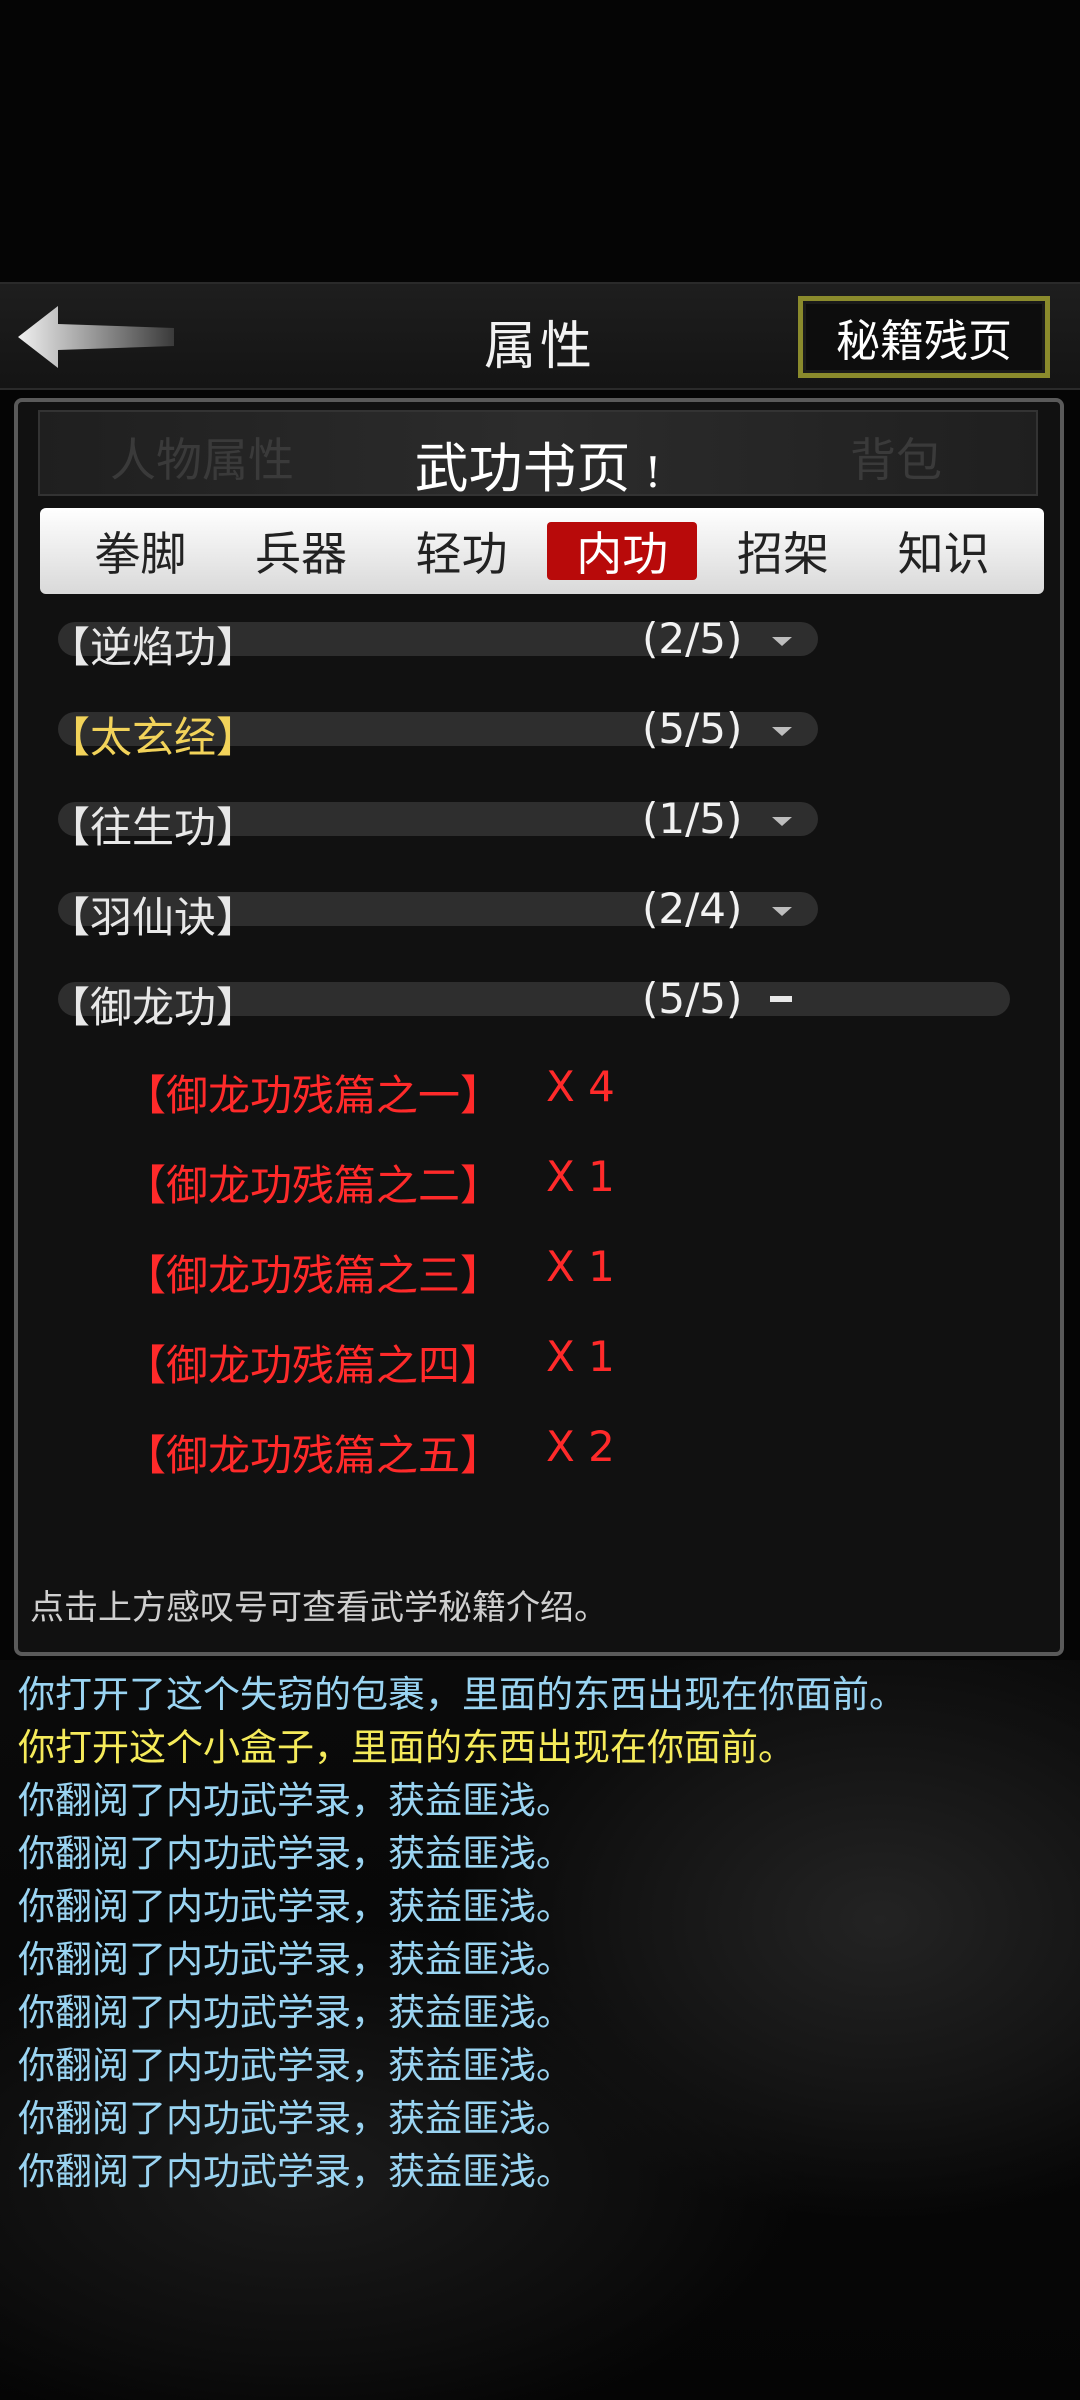 The height and width of the screenshot is (2400, 1080). I want to click on panel-title-text: 武功书页, so click(522, 468).